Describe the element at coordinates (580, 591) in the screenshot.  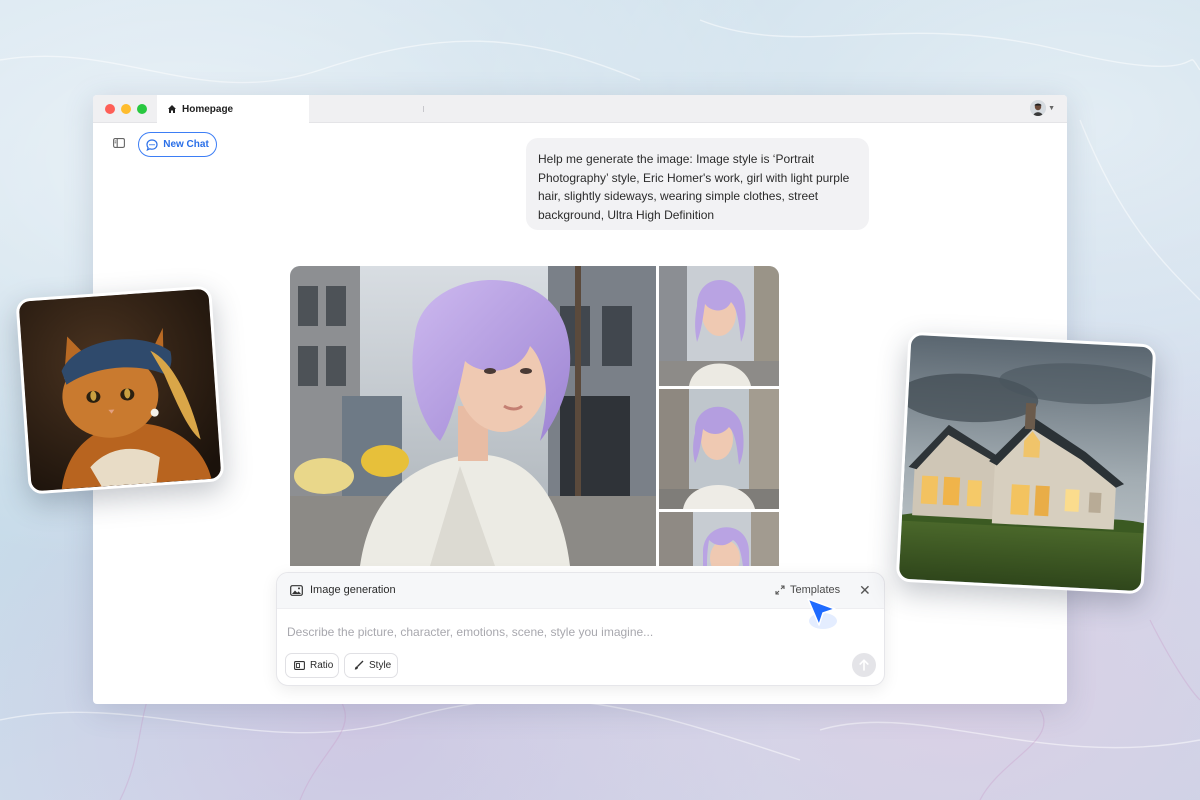
I see `composer-header: Image generation Templates ✕` at that location.